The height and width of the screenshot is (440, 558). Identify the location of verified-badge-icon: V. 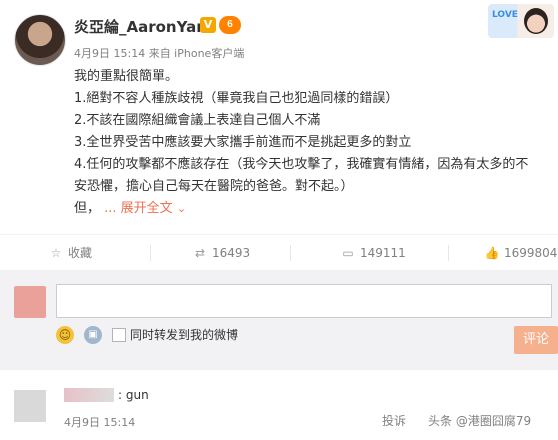
(208, 25).